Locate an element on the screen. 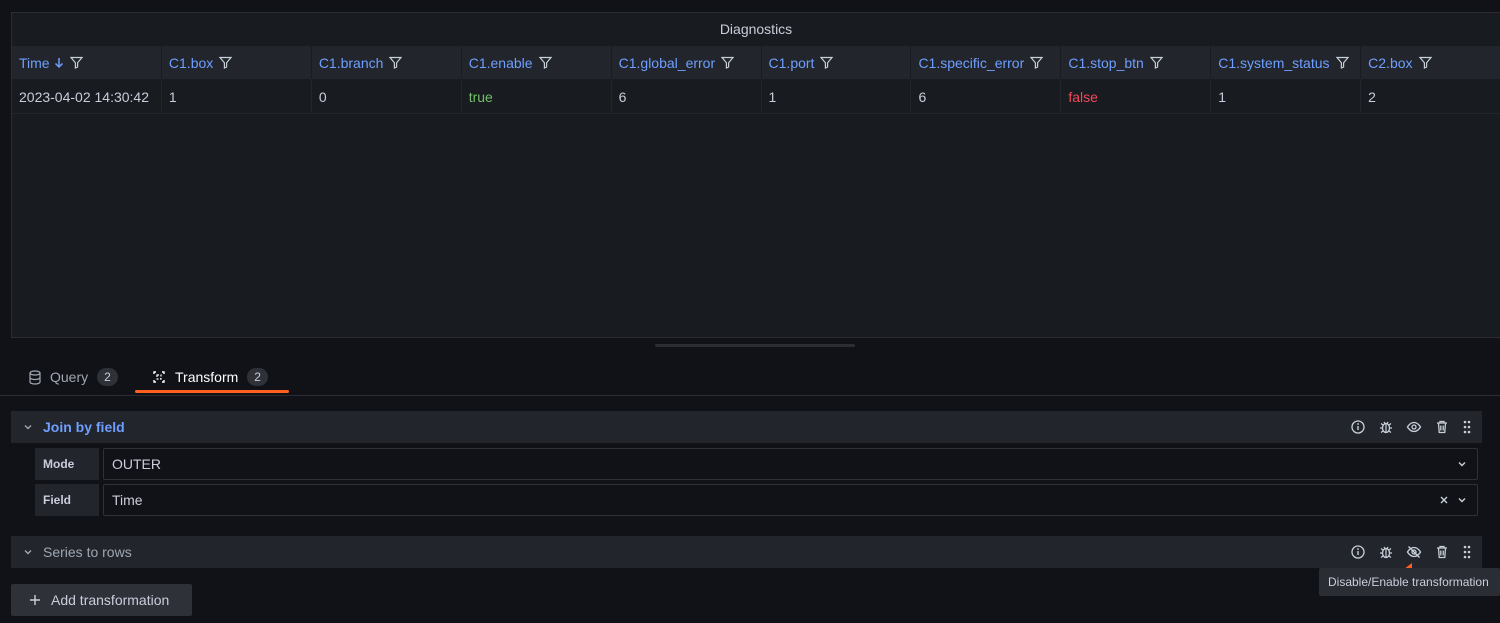 The height and width of the screenshot is (623, 1500). field-select: Time is located at coordinates (790, 500).